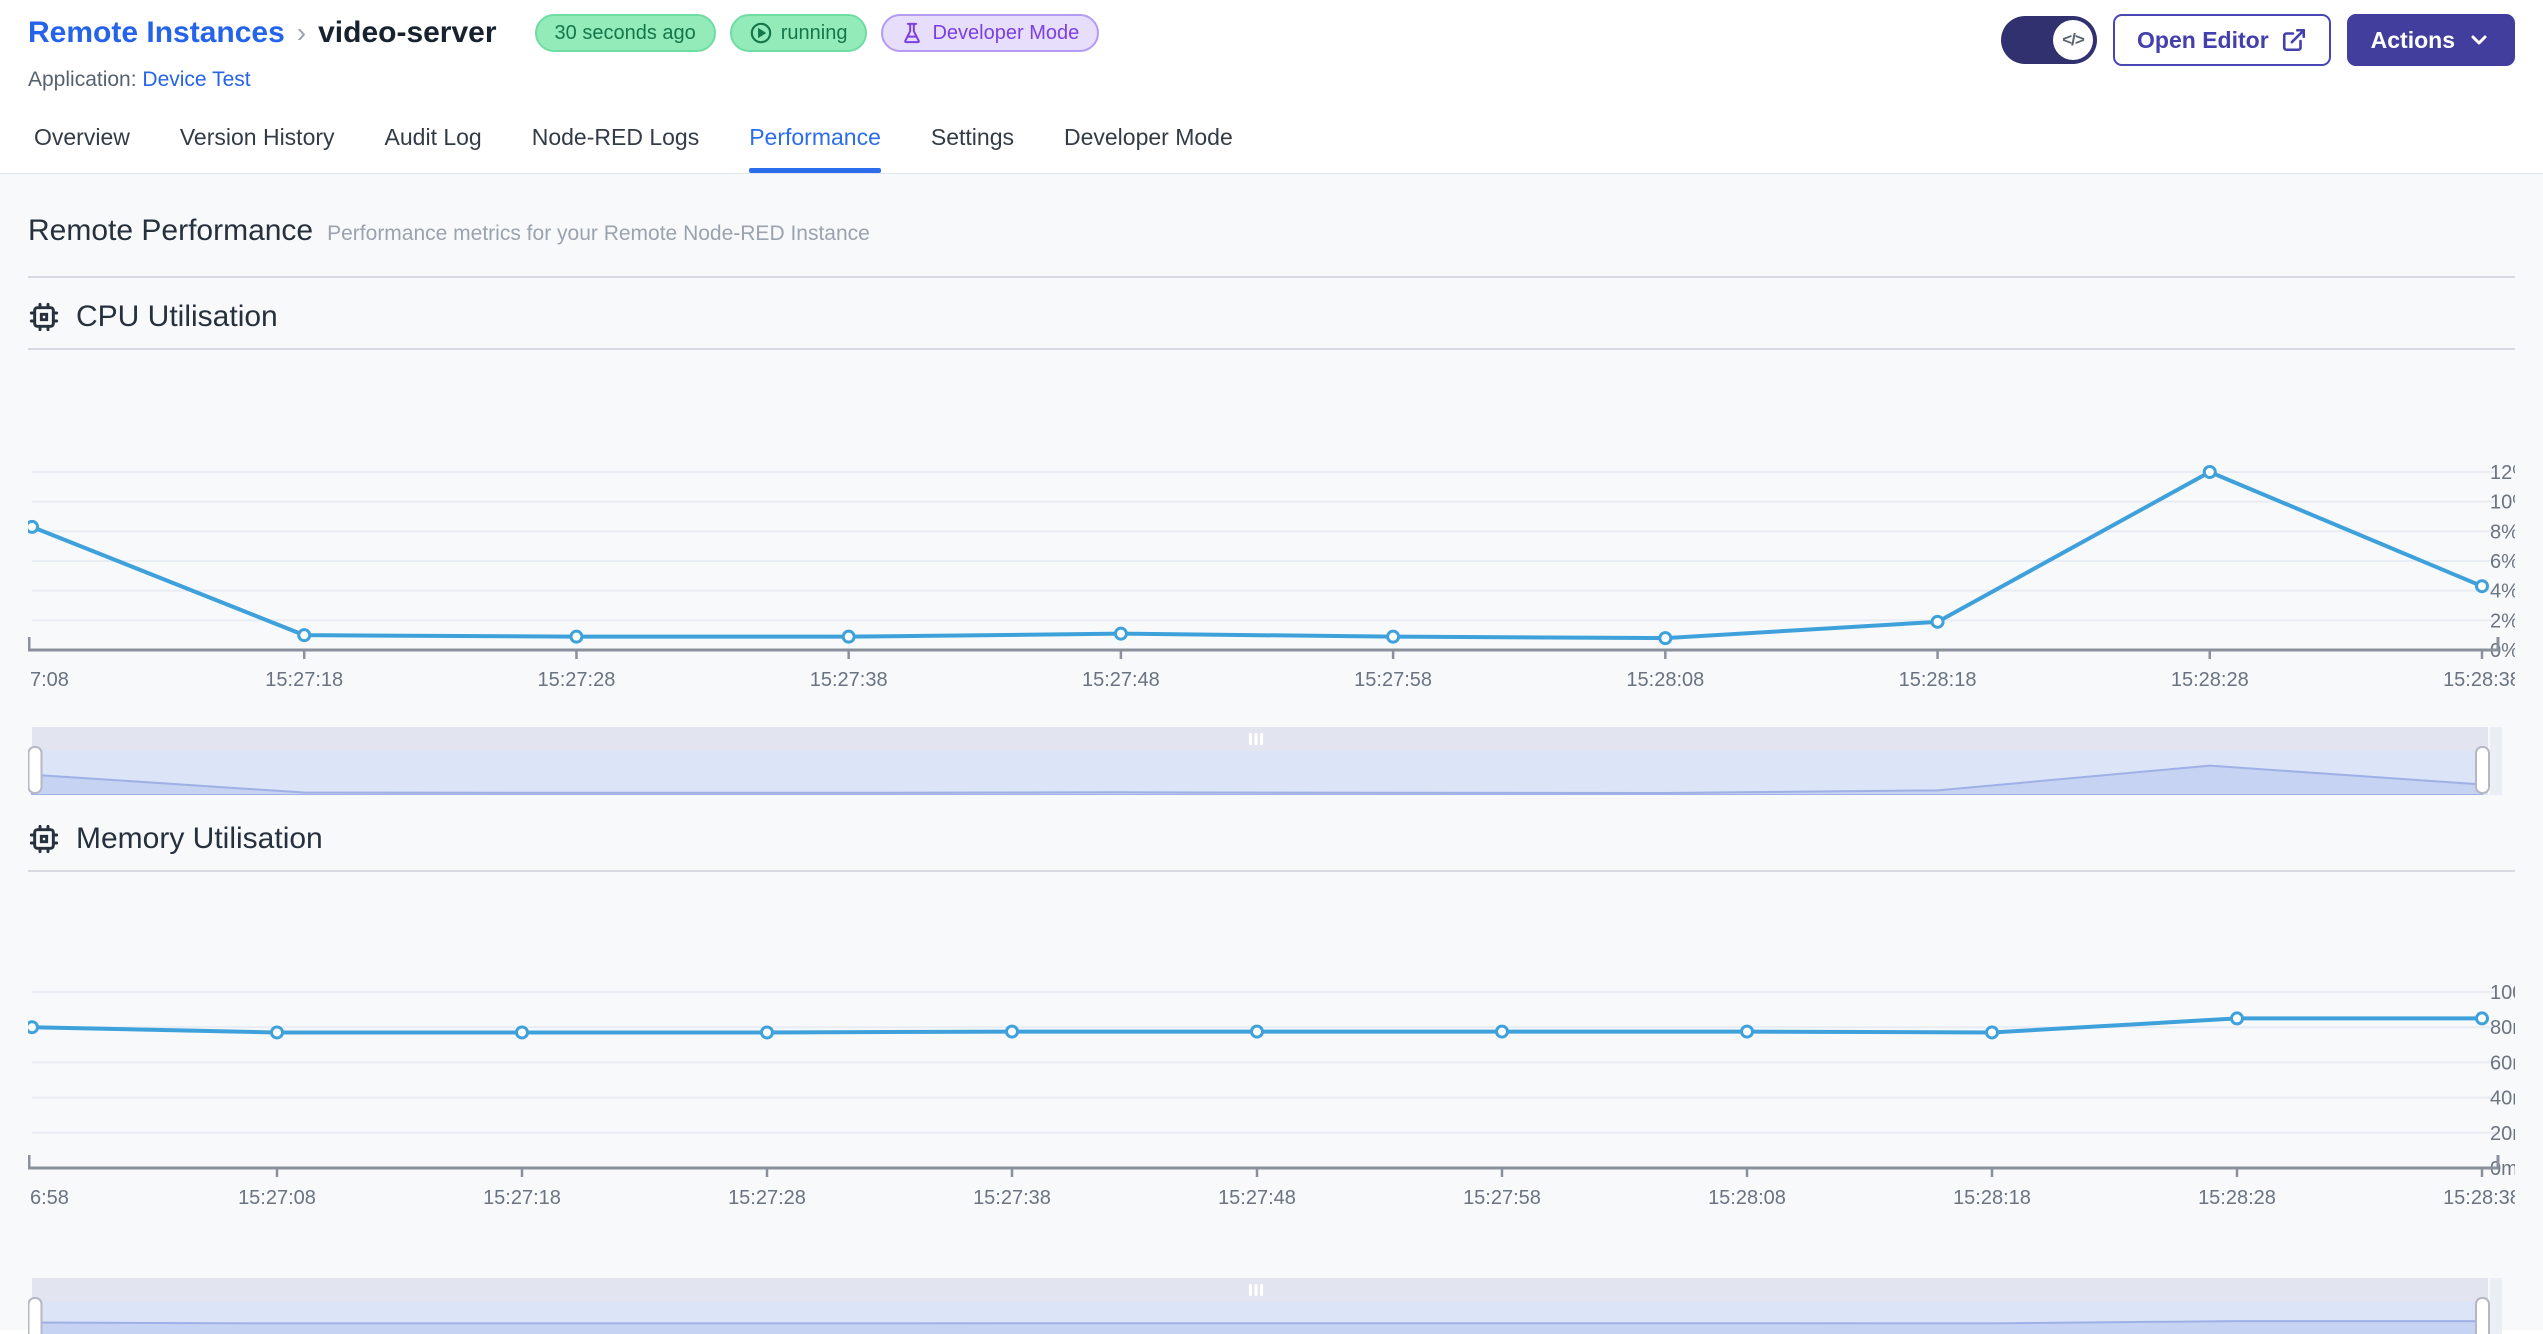  What do you see at coordinates (2502, 562) in the screenshot?
I see `svg-text: 6%` at bounding box center [2502, 562].